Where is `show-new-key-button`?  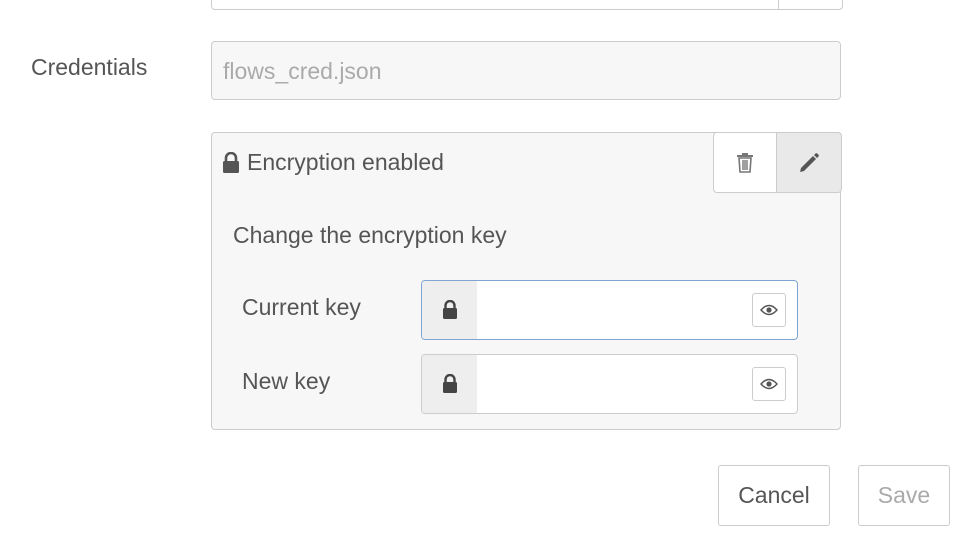 show-new-key-button is located at coordinates (769, 384).